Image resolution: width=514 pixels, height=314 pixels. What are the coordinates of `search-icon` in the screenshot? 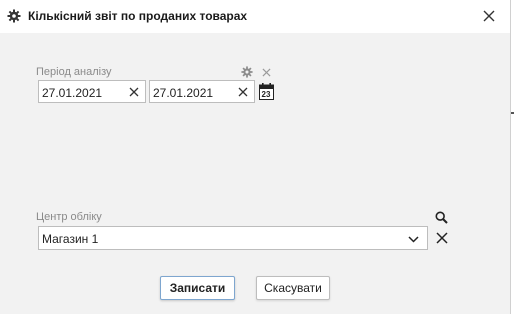 It's located at (441, 217).